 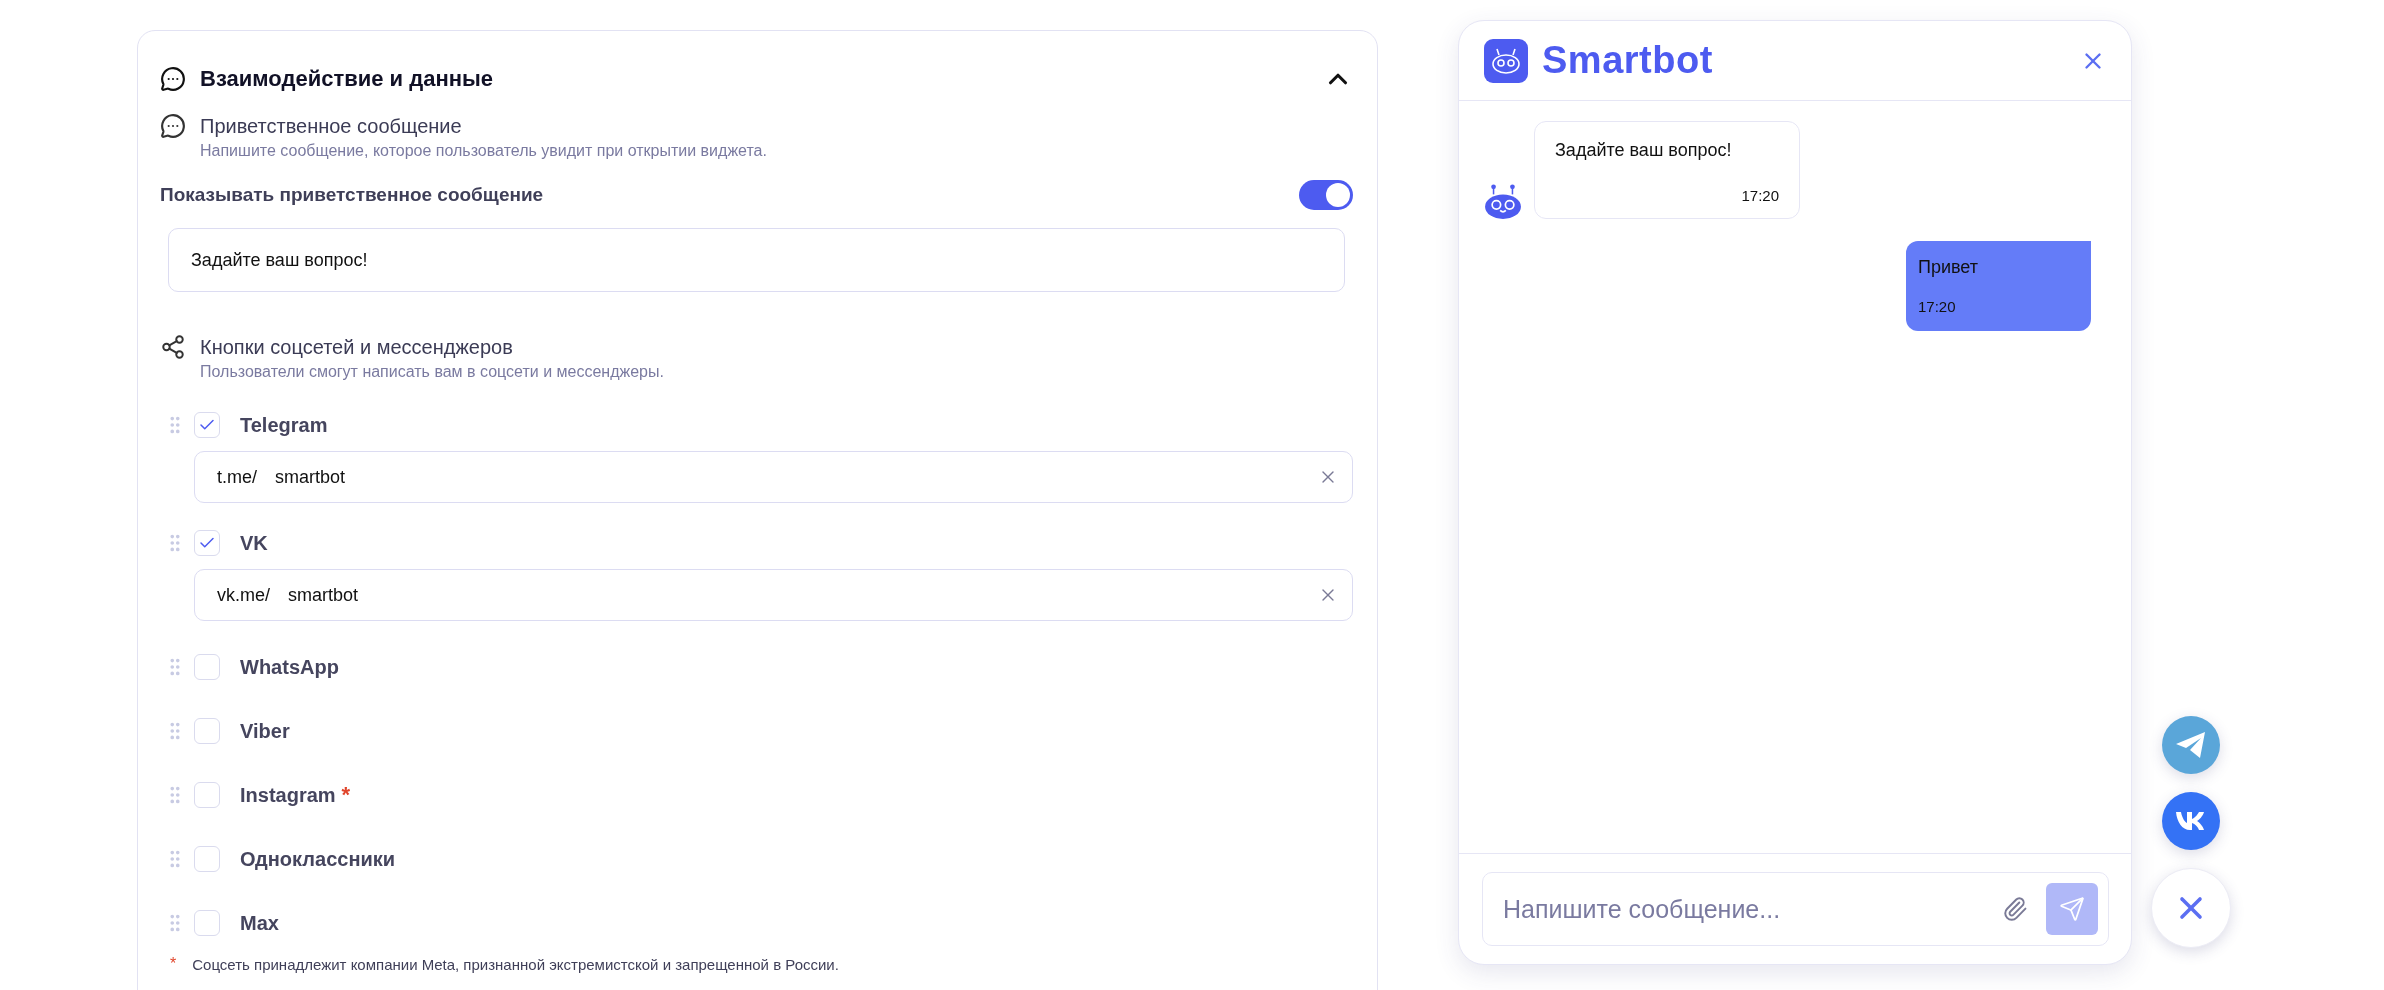 What do you see at coordinates (289, 667) in the screenshot?
I see `social-label: WhatsApp` at bounding box center [289, 667].